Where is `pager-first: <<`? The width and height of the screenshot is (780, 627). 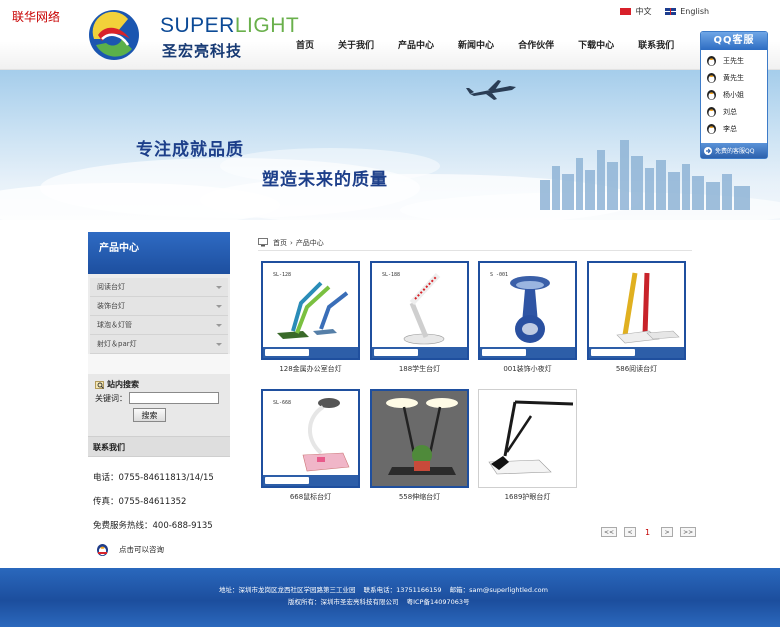 pager-first: << is located at coordinates (609, 532).